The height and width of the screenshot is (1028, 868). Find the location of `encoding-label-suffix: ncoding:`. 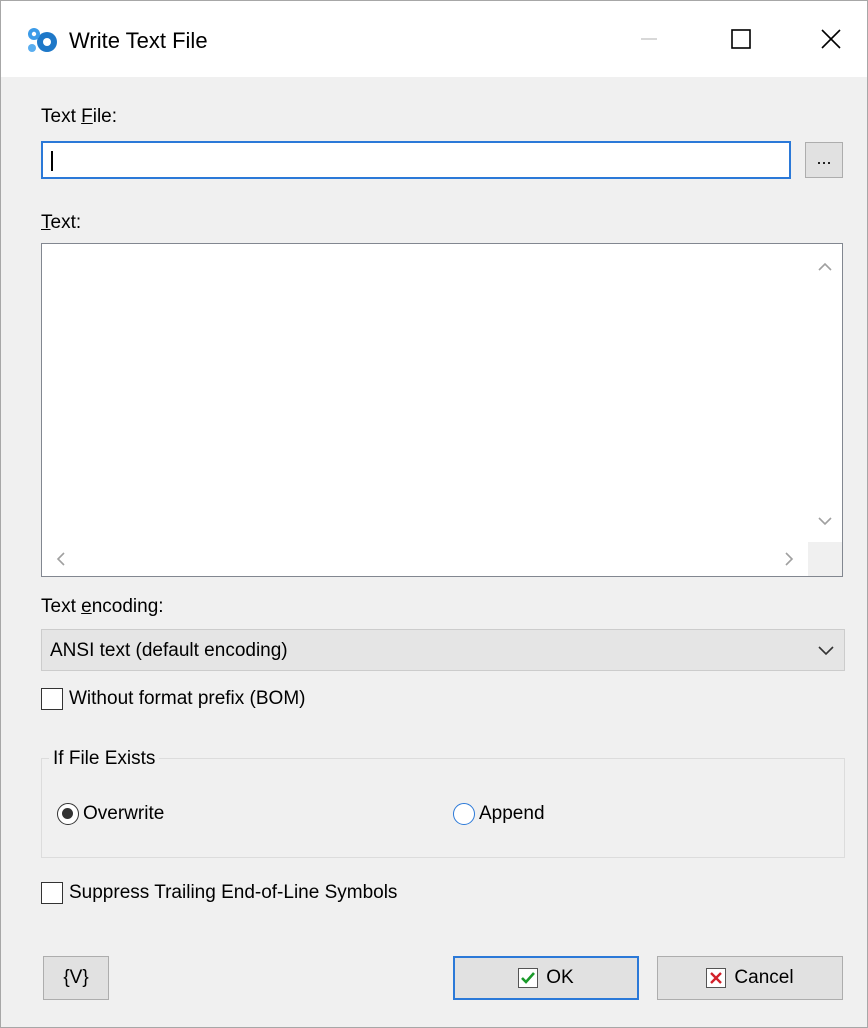

encoding-label-suffix: ncoding: is located at coordinates (127, 606).